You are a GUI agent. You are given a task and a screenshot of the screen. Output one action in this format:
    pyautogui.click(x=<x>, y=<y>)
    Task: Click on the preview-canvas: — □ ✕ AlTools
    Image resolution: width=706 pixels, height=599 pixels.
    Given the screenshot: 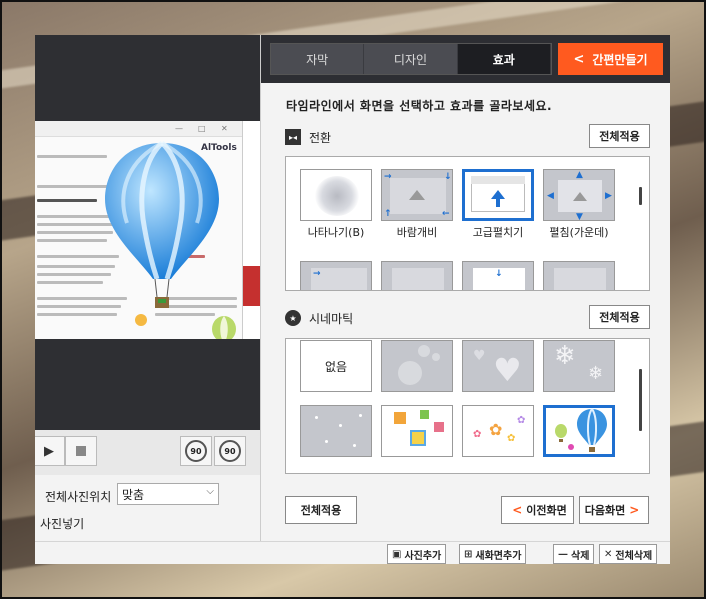 What is the action you would take?
    pyautogui.click(x=147, y=230)
    